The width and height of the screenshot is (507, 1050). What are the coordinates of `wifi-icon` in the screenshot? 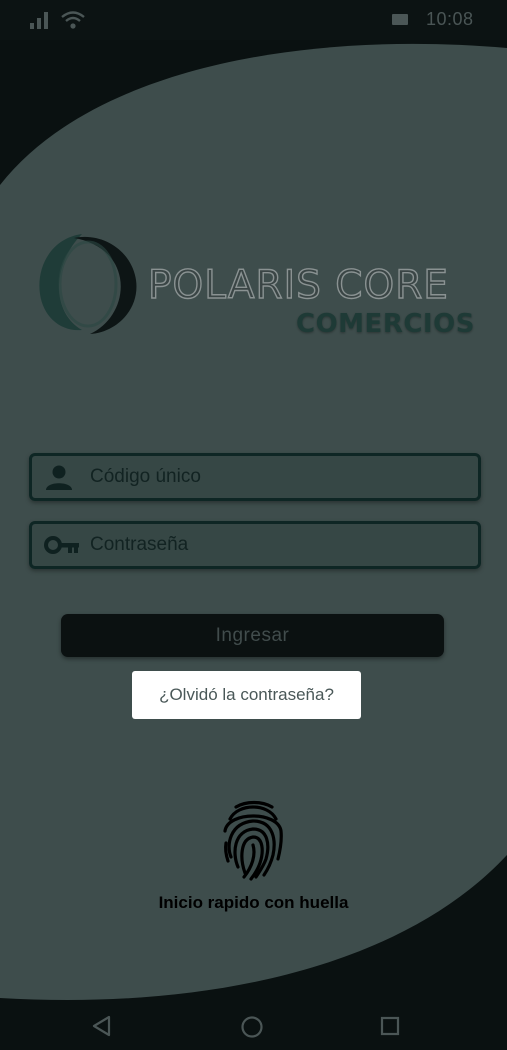 It's located at (73, 20).